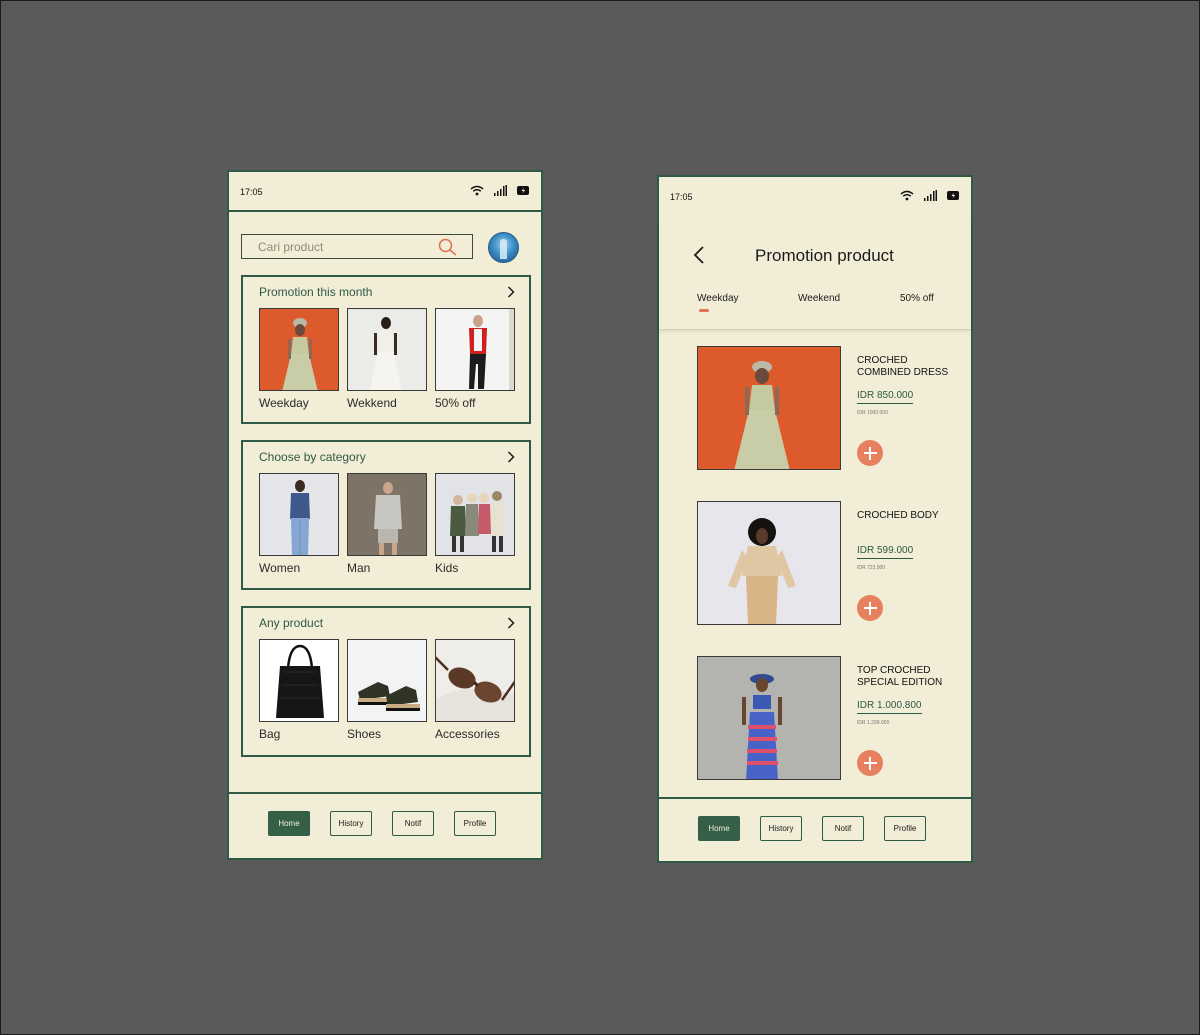 This screenshot has width=1200, height=1035. Describe the element at coordinates (503, 247) in the screenshot. I see `avatar` at that location.